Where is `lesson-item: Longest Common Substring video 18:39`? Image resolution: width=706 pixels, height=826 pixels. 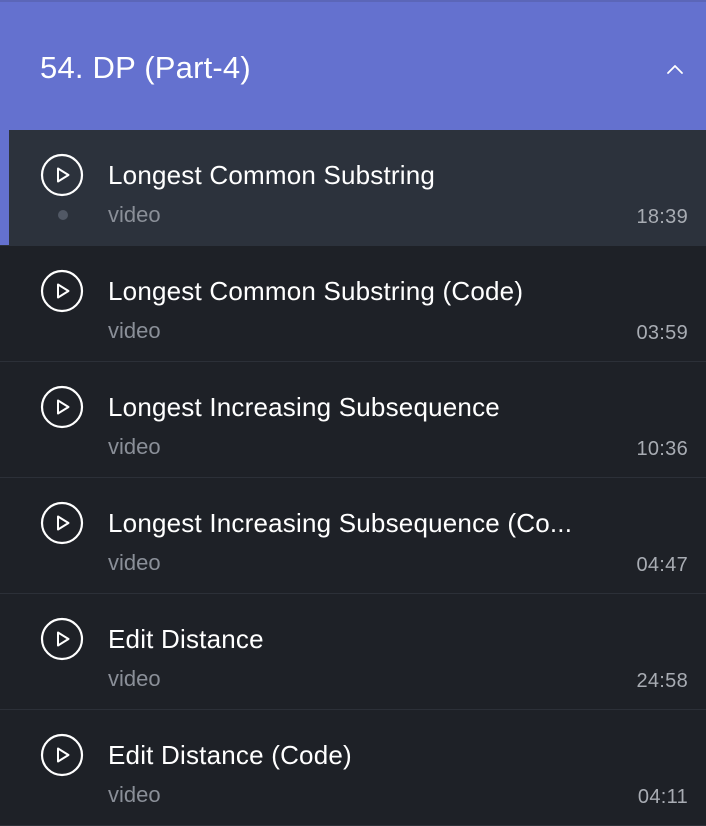
lesson-item: Longest Common Substring video 18:39 is located at coordinates (353, 188).